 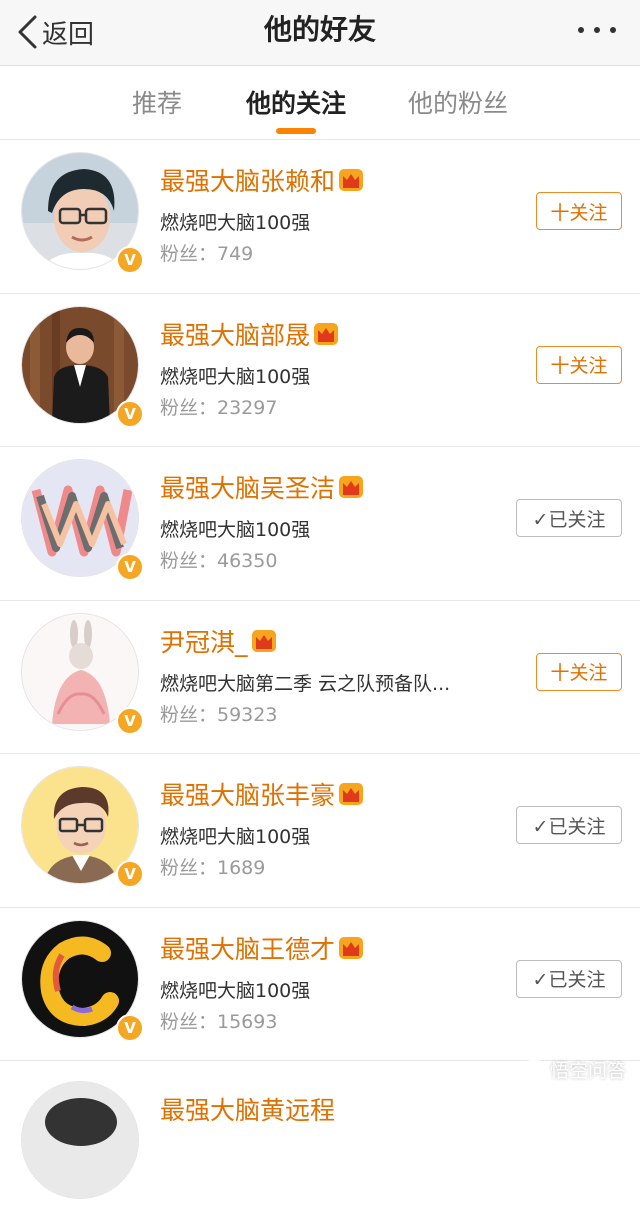 I want to click on list-item: V 最强大脑王德才 燃烧吧大脑100强 粉丝：15693 ✓已关注, so click(x=320, y=984).